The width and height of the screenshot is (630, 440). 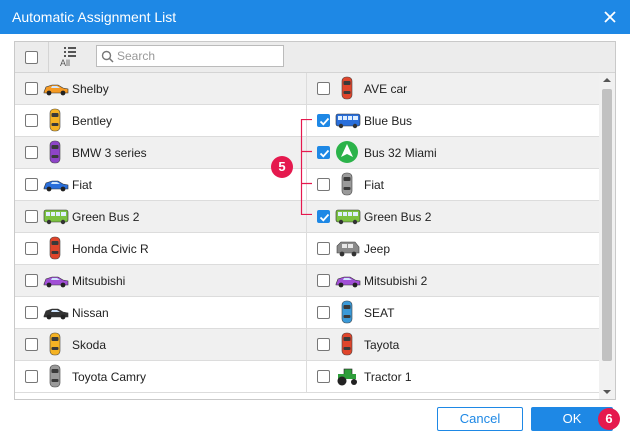 I want to click on orange-sports-car-icon, so click(x=56, y=88).